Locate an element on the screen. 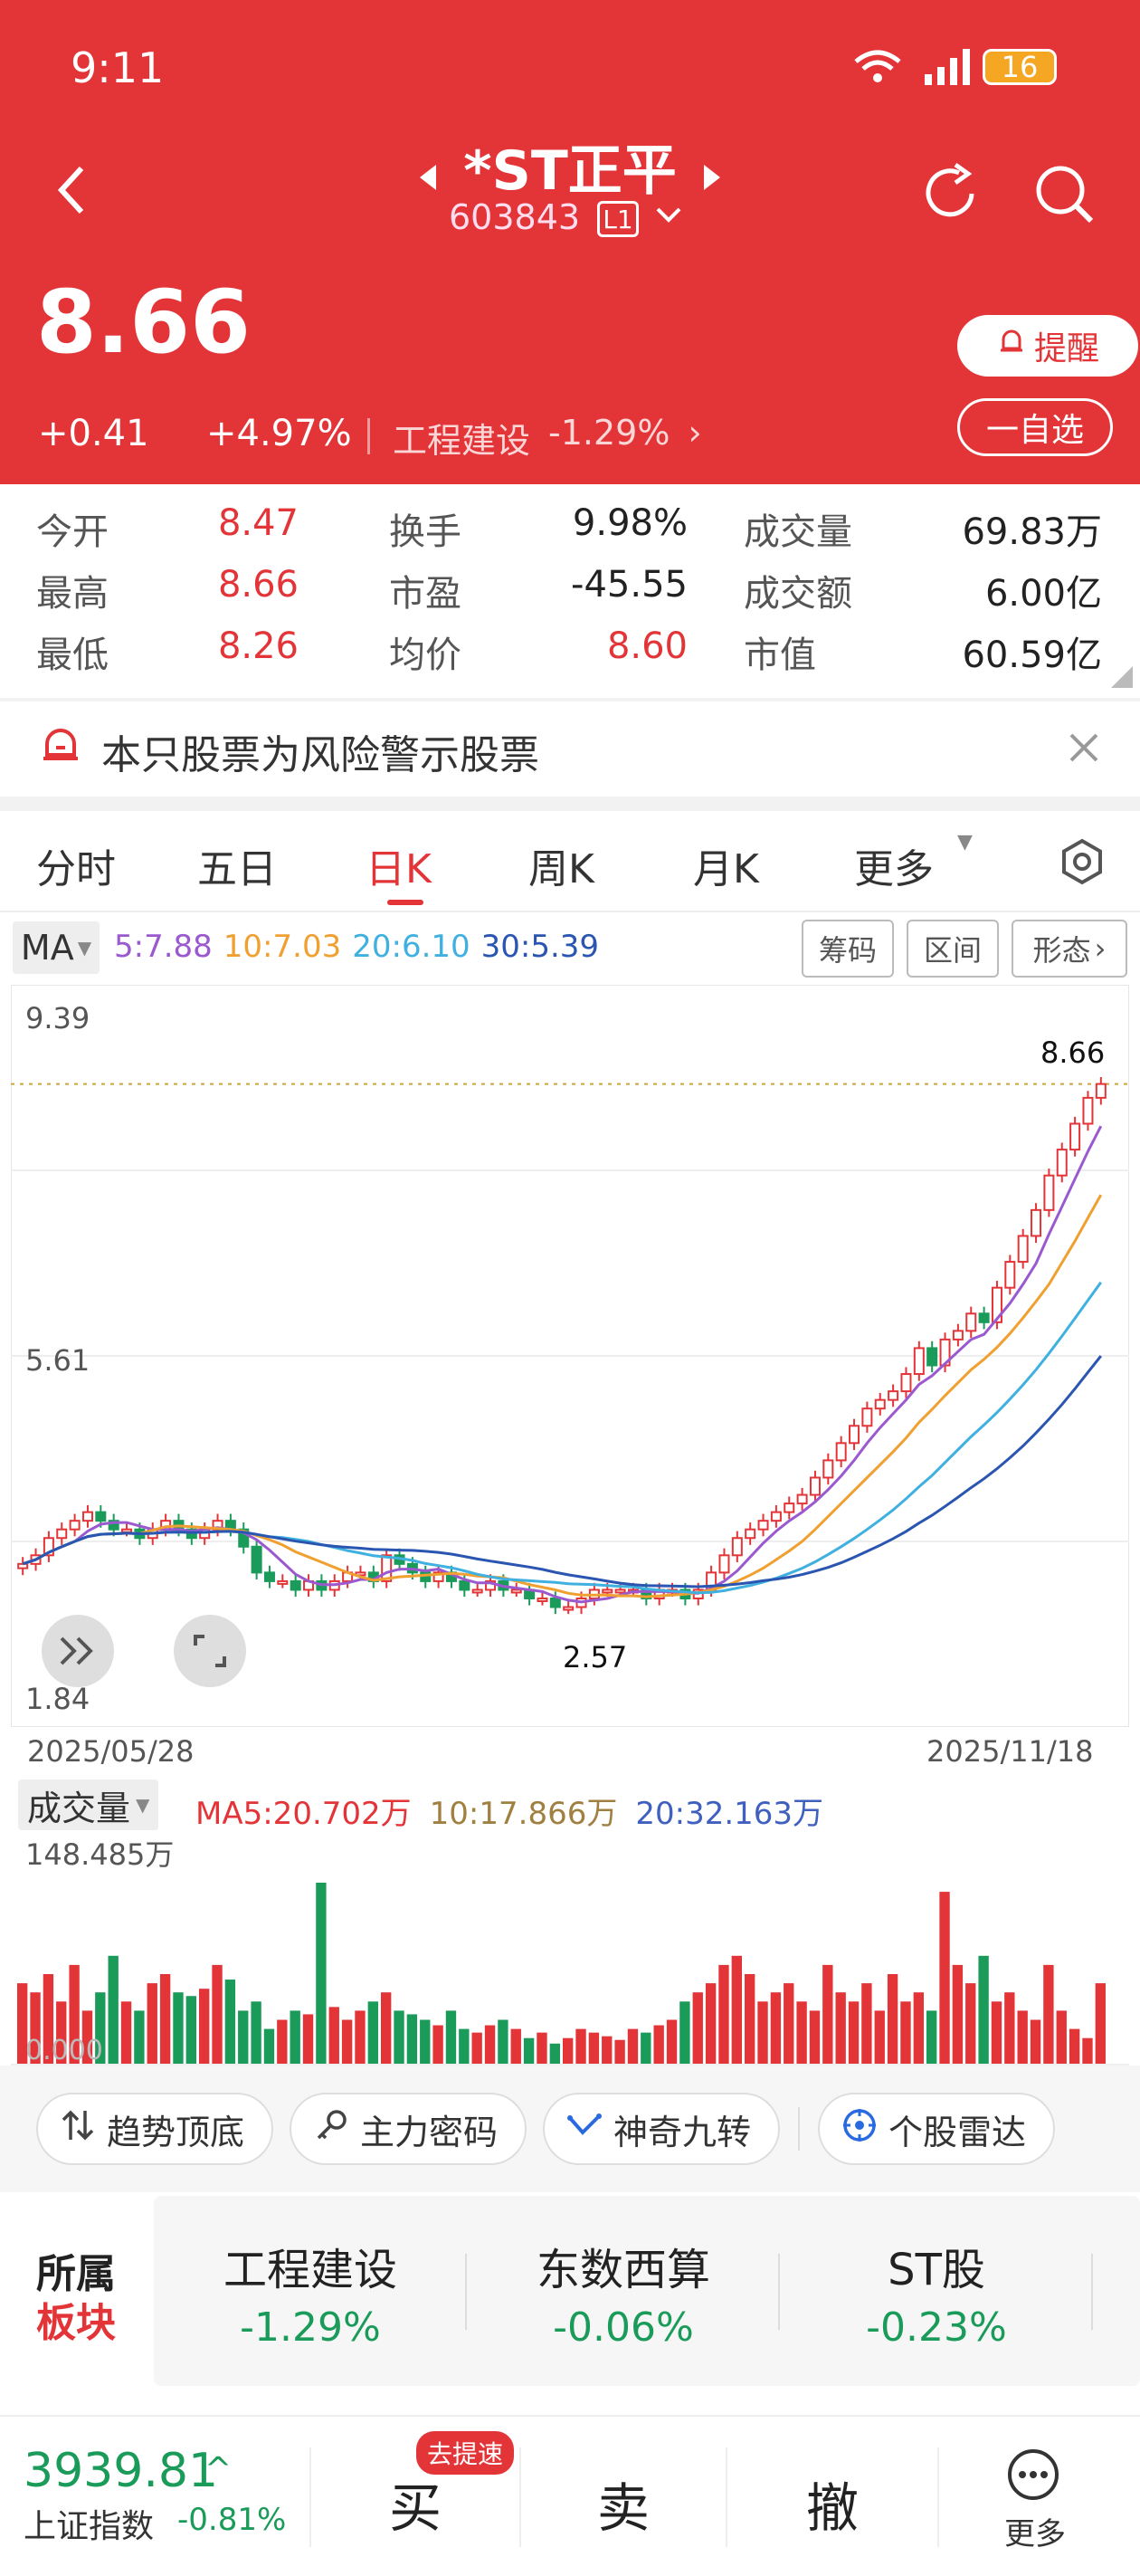 This screenshot has height=2576, width=1140. ma-selector: MA ▼ is located at coordinates (57, 948).